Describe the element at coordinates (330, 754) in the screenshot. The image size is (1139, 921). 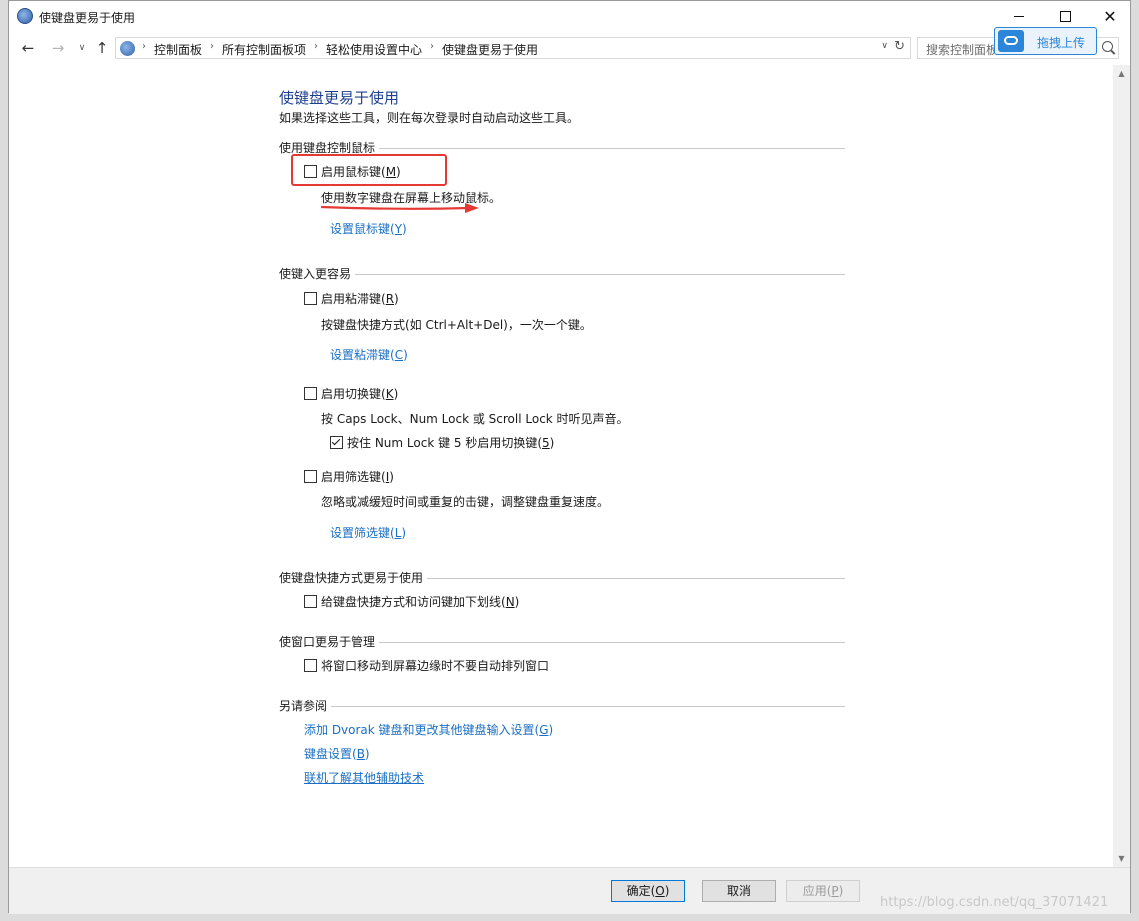
I see `keyboard-settings-label: 键盘设置(` at that location.